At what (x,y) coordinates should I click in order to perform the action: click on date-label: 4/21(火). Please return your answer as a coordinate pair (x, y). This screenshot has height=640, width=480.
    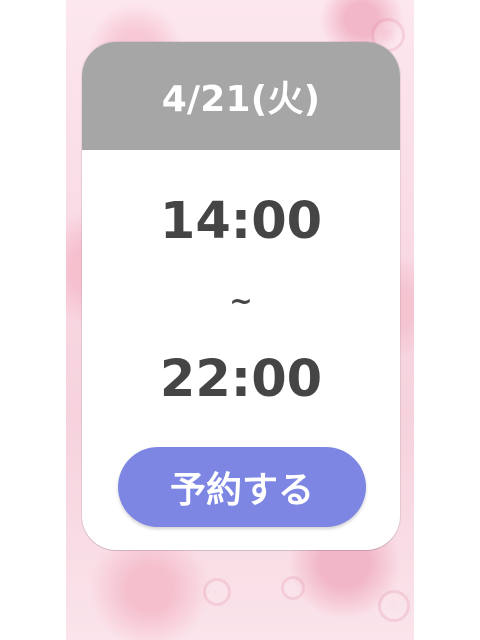
    Looking at the image, I should click on (241, 99).